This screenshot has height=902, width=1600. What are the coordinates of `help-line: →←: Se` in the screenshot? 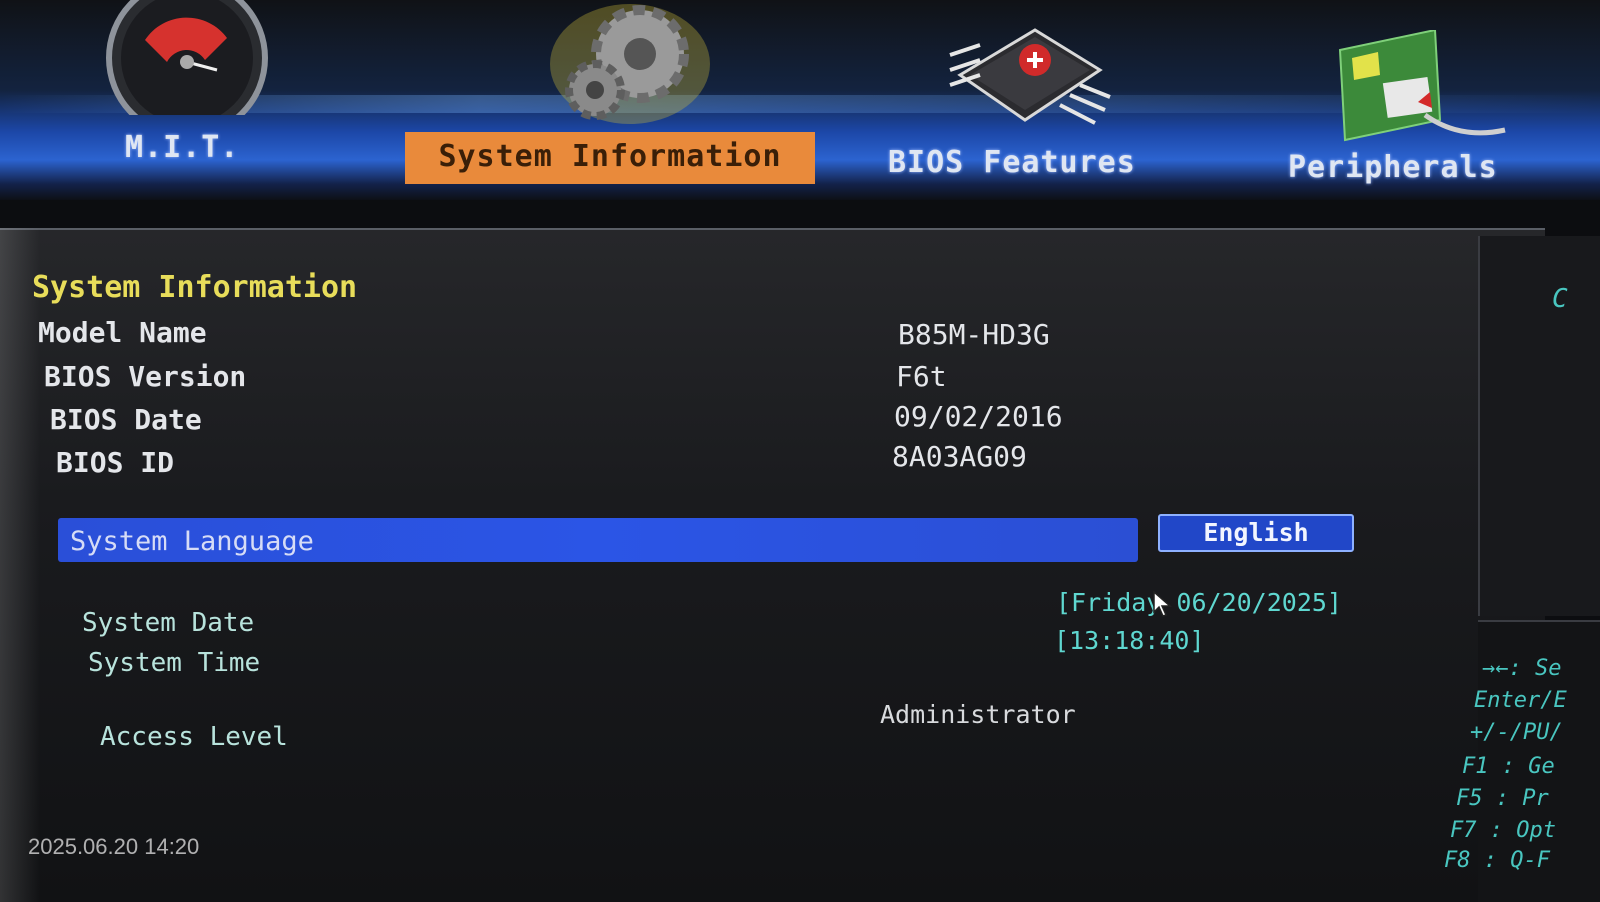 It's located at (1522, 668).